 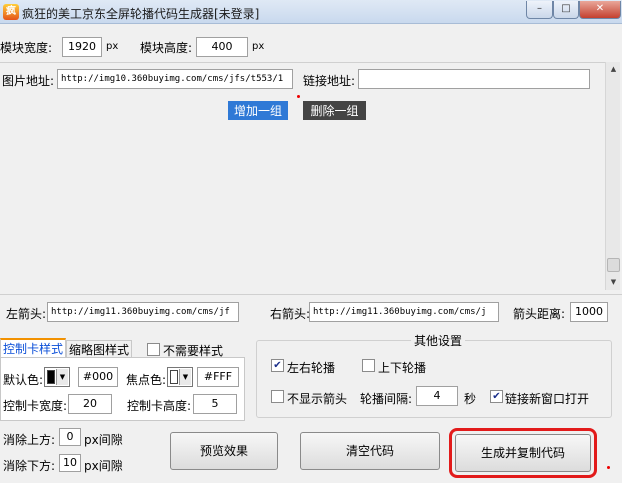 I want to click on interval-input: 4, so click(x=437, y=396).